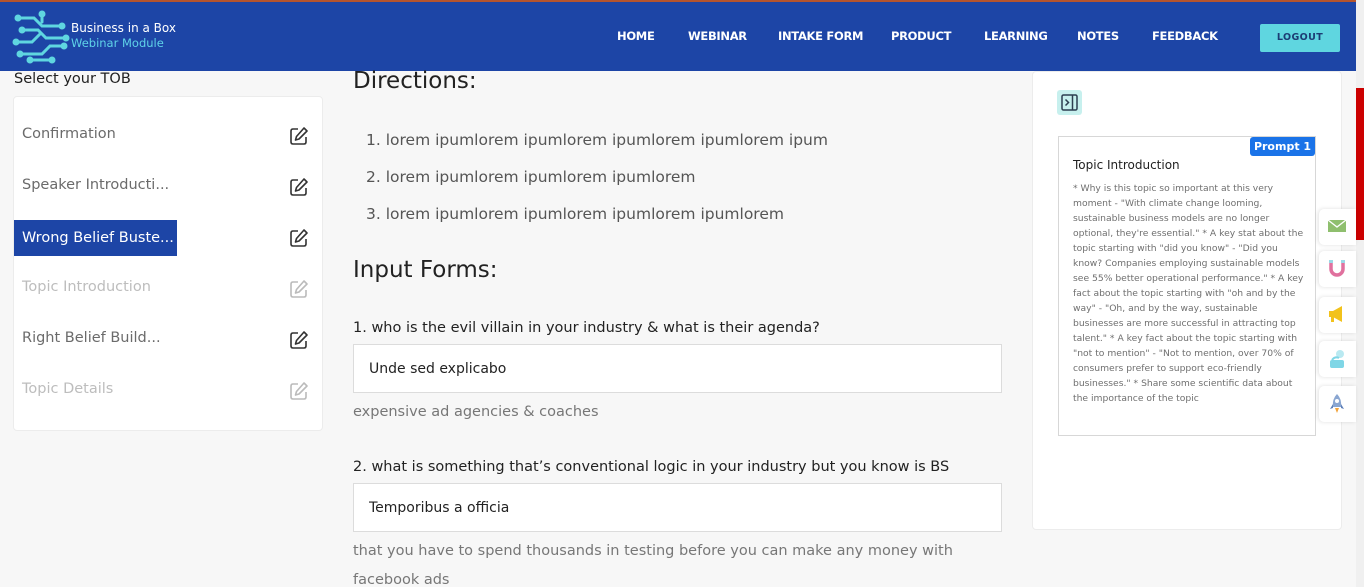 This screenshot has height=587, width=1364. What do you see at coordinates (72, 79) in the screenshot?
I see `tob-title: Select your TOB` at bounding box center [72, 79].